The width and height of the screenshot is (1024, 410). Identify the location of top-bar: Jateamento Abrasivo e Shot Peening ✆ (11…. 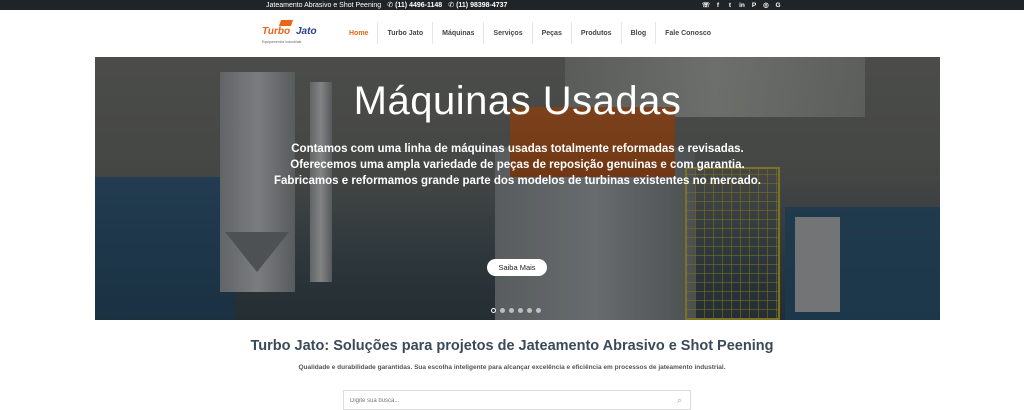
(512, 5).